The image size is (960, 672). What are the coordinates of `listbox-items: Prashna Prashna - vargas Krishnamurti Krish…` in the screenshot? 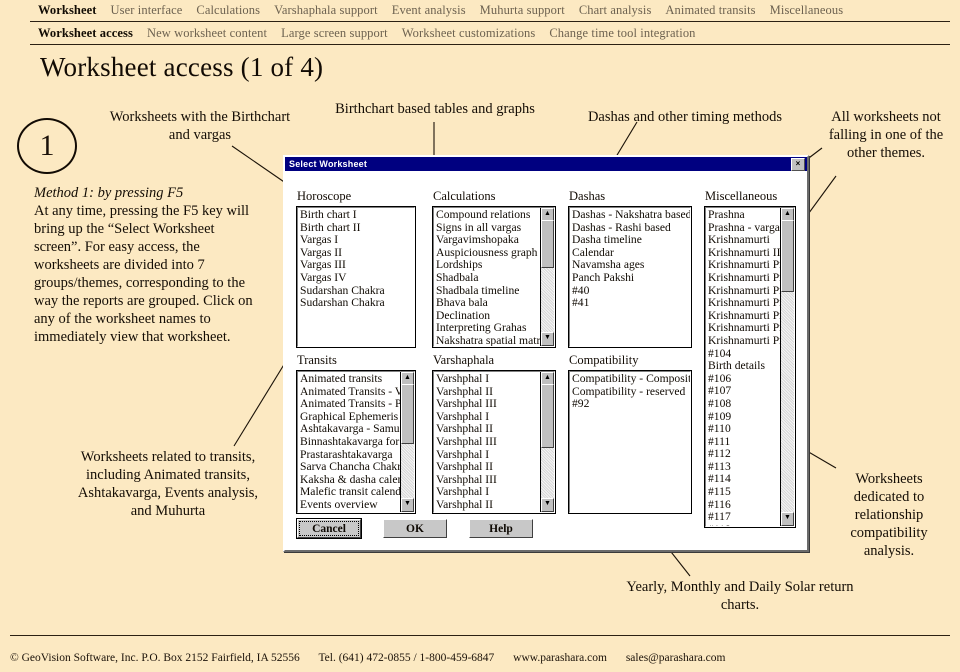 It's located at (744, 367).